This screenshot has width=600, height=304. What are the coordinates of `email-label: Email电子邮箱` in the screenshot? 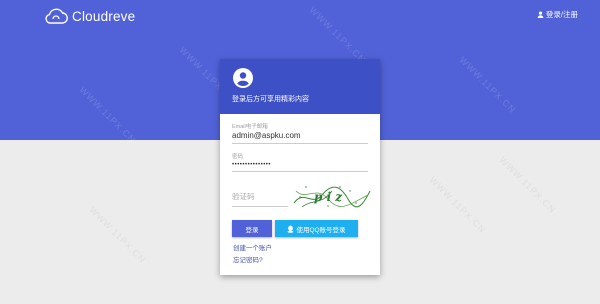 It's located at (250, 127).